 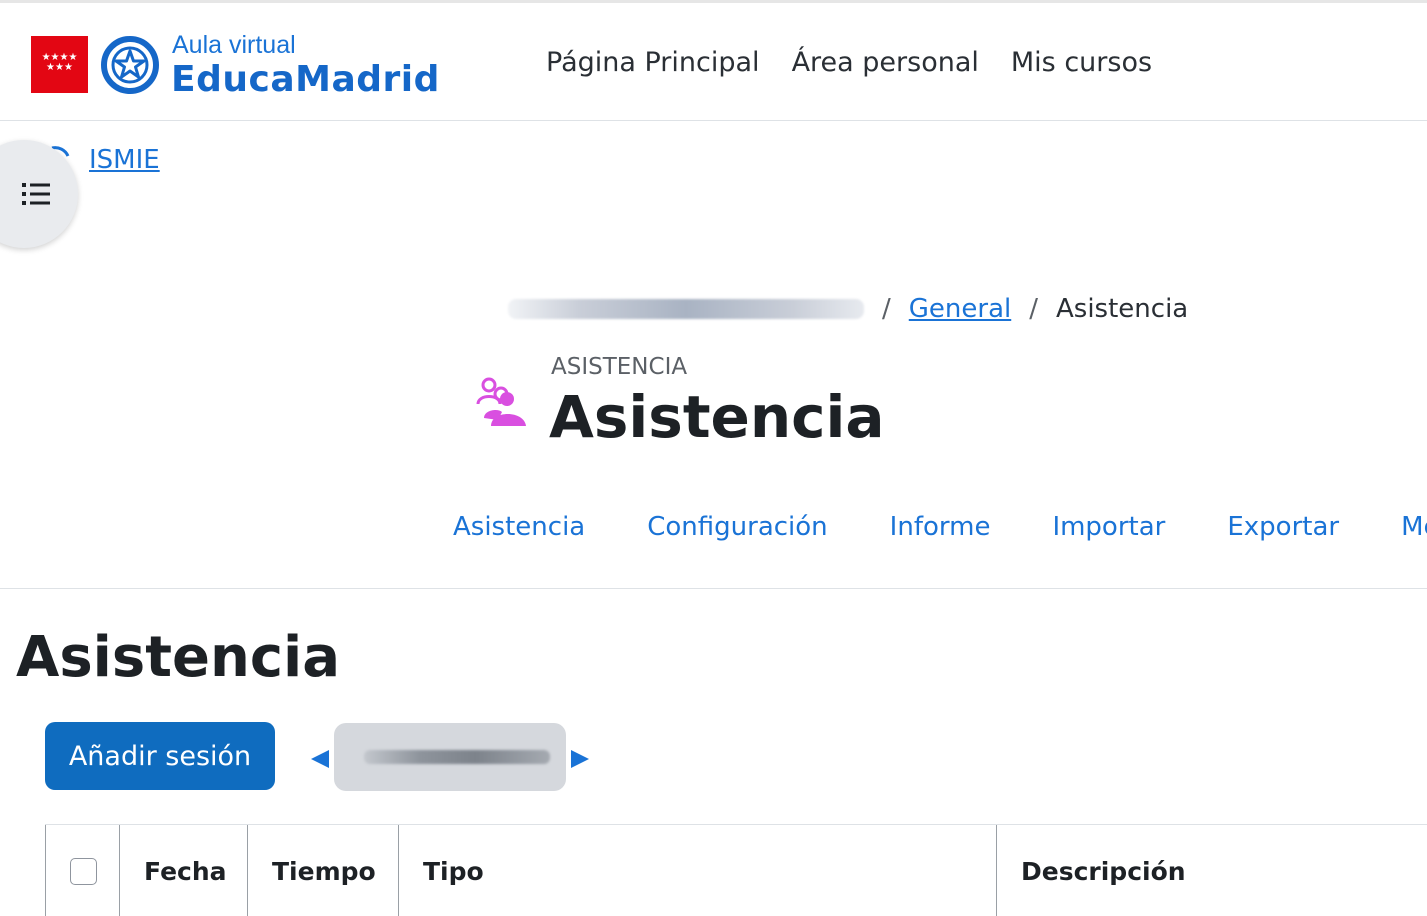 What do you see at coordinates (653, 62) in the screenshot?
I see `nav-pagina-principal: Página Principal` at bounding box center [653, 62].